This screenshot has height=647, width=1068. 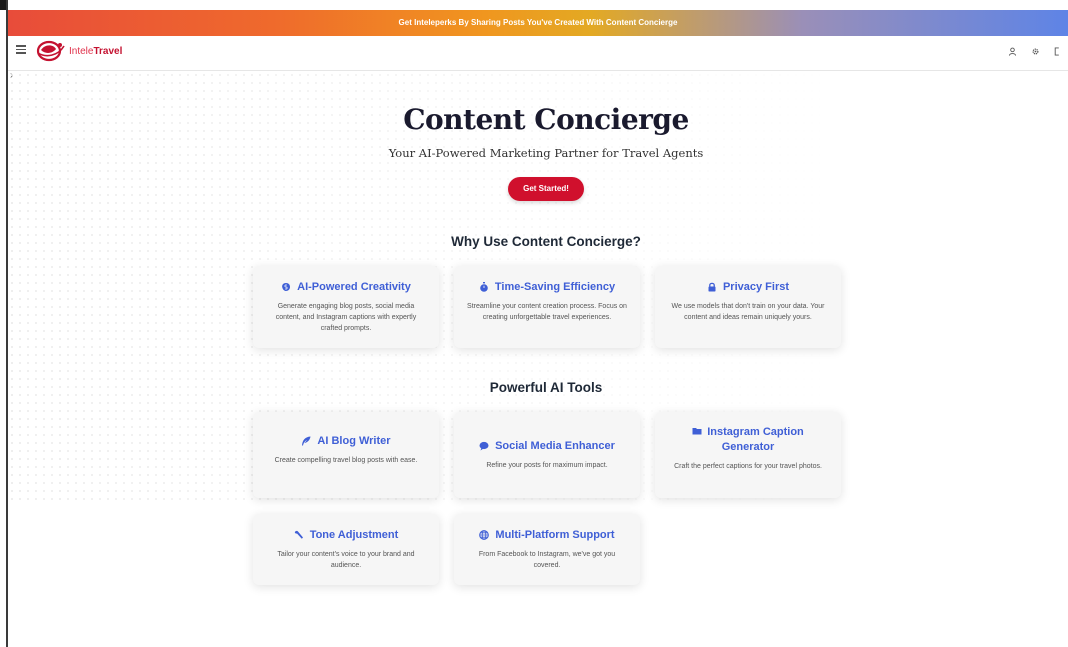 I want to click on brand-logo: InteleTravel, so click(x=79, y=51).